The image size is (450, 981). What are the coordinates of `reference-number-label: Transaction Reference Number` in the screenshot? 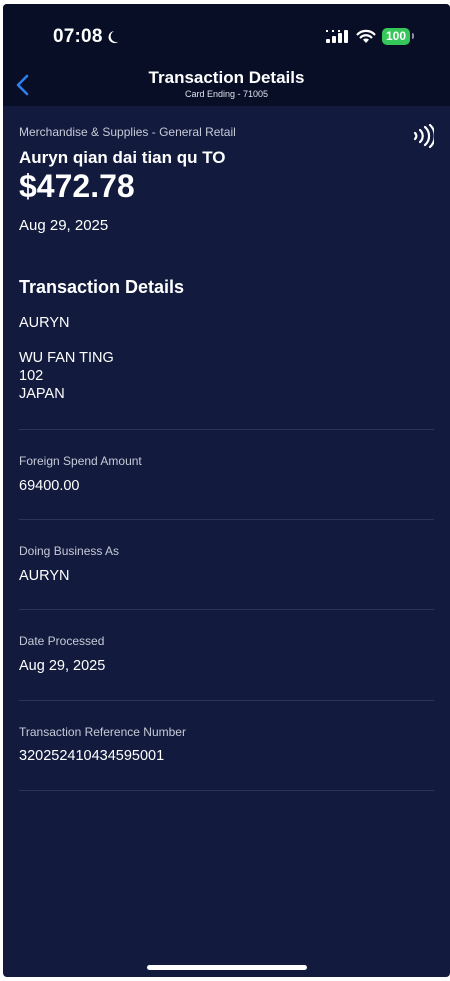 It's located at (102, 732).